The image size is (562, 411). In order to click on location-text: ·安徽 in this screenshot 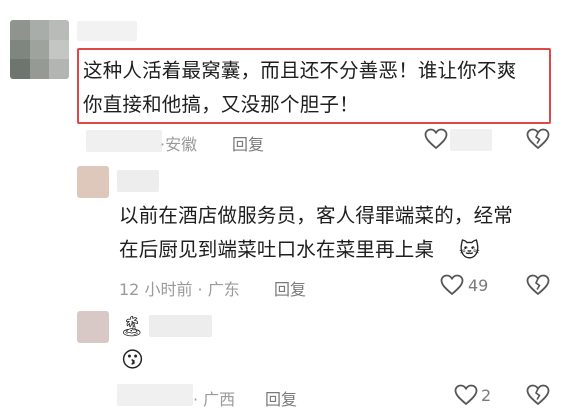, I will do `click(179, 144)`.